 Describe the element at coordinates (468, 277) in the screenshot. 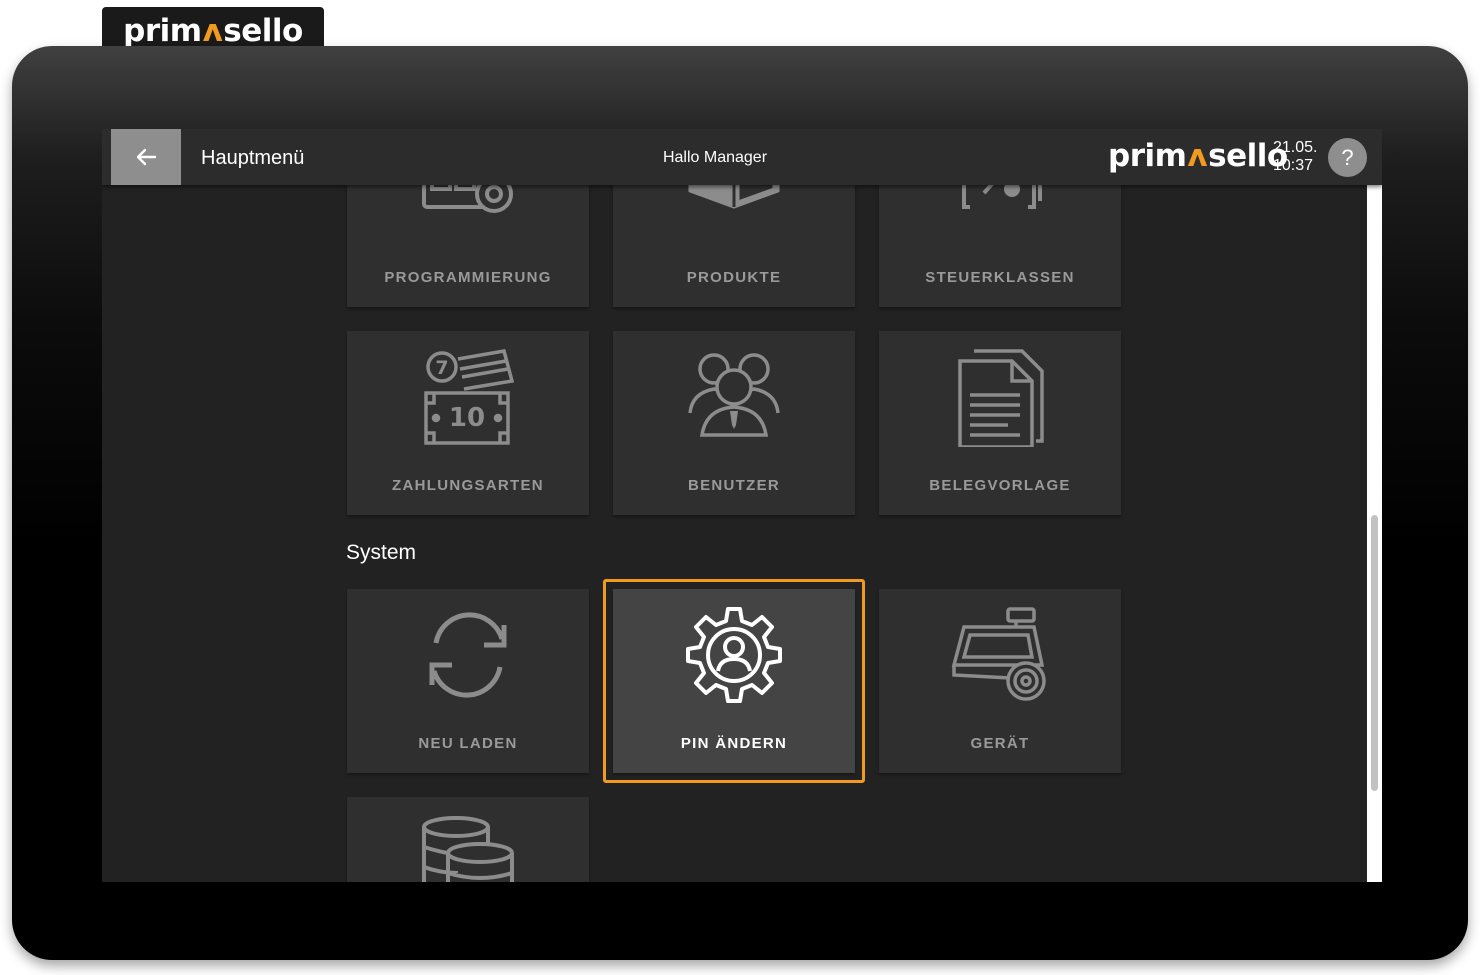

I see `tile-label: PROGRAMMIERUNG` at that location.